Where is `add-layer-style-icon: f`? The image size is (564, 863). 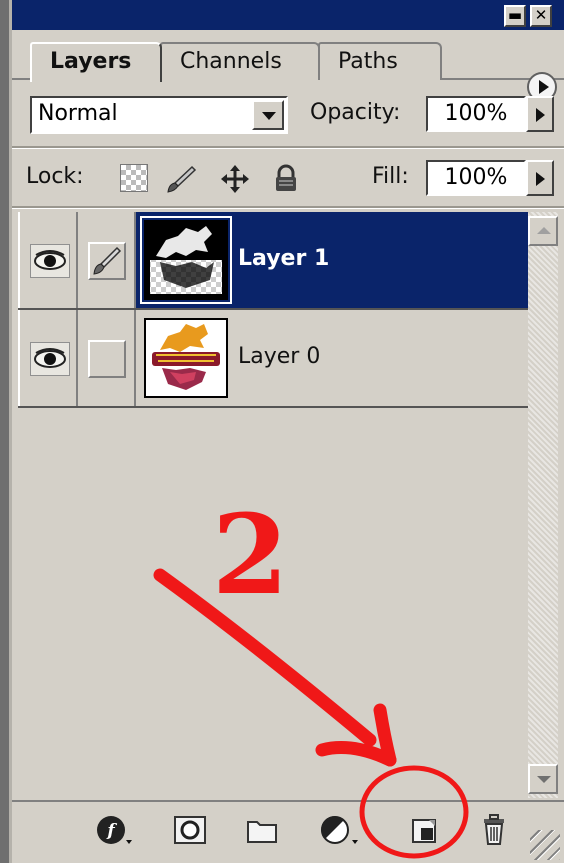 add-layer-style-icon: f is located at coordinates (113, 830).